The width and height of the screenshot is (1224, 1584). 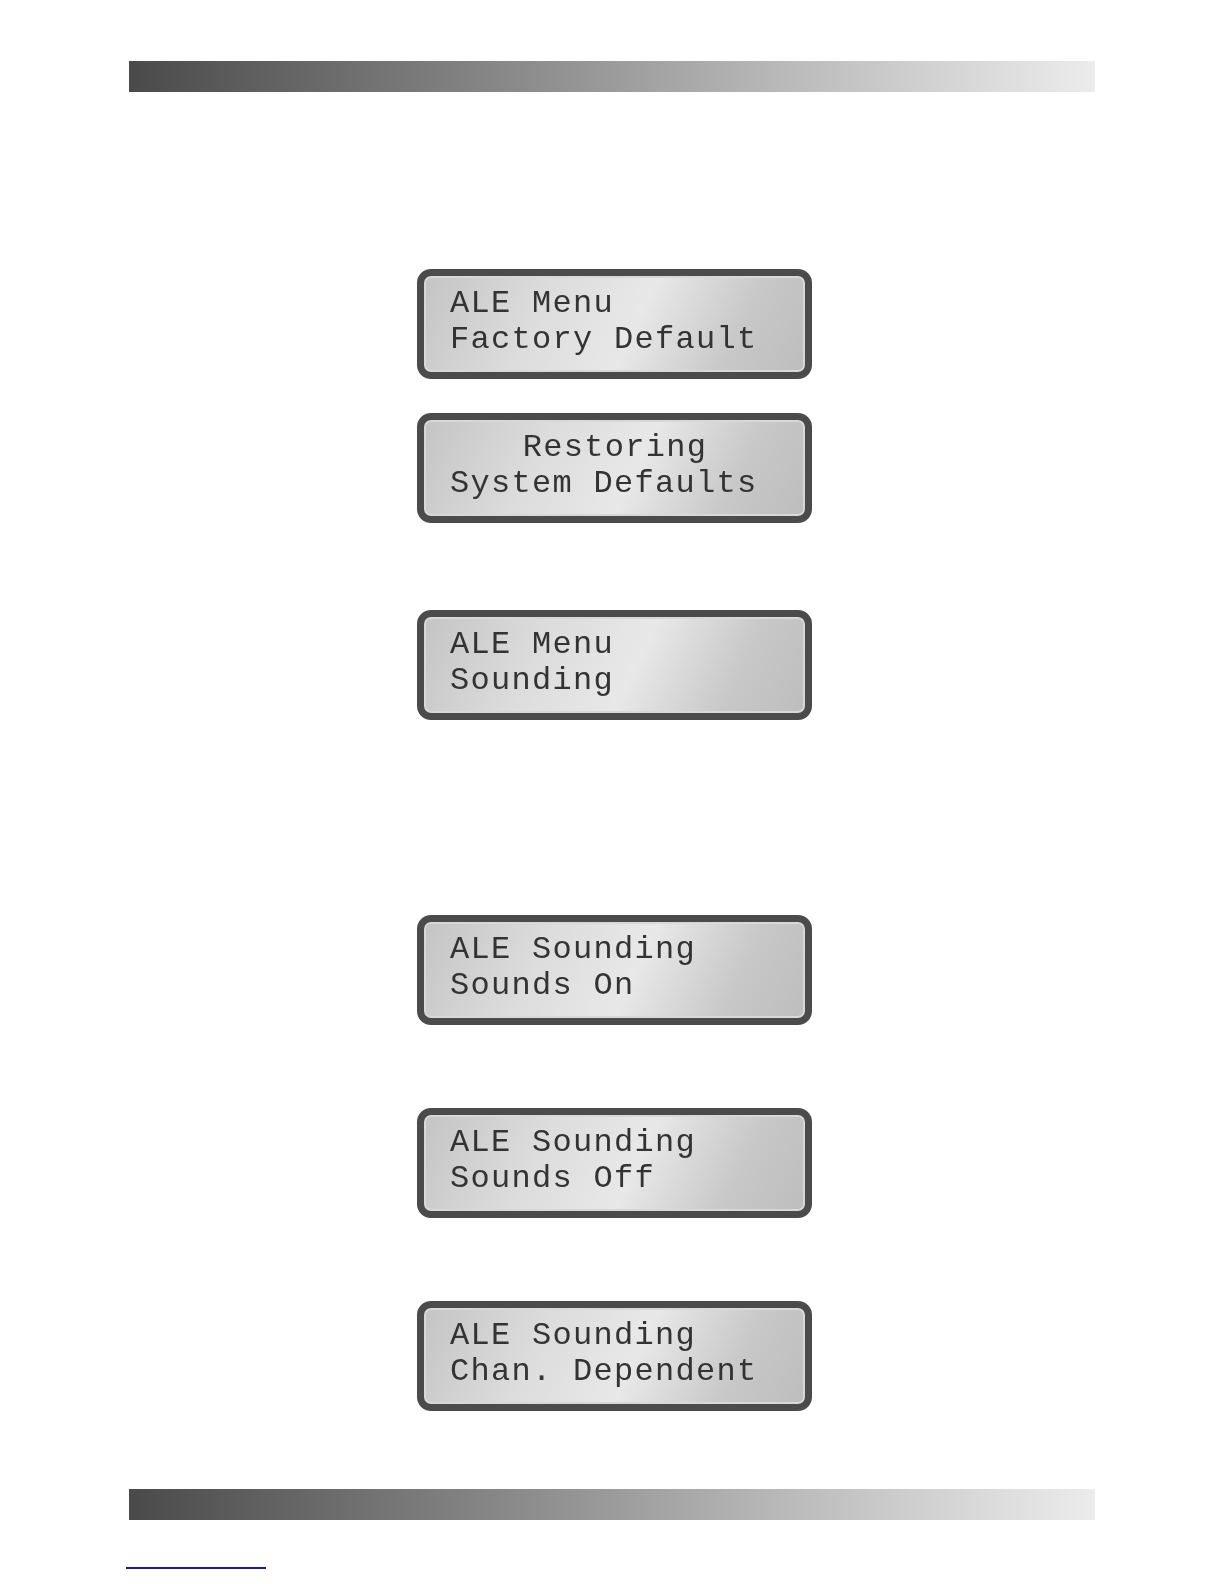 What do you see at coordinates (553, 1179) in the screenshot?
I see `lcd-line: Sounds Off` at bounding box center [553, 1179].